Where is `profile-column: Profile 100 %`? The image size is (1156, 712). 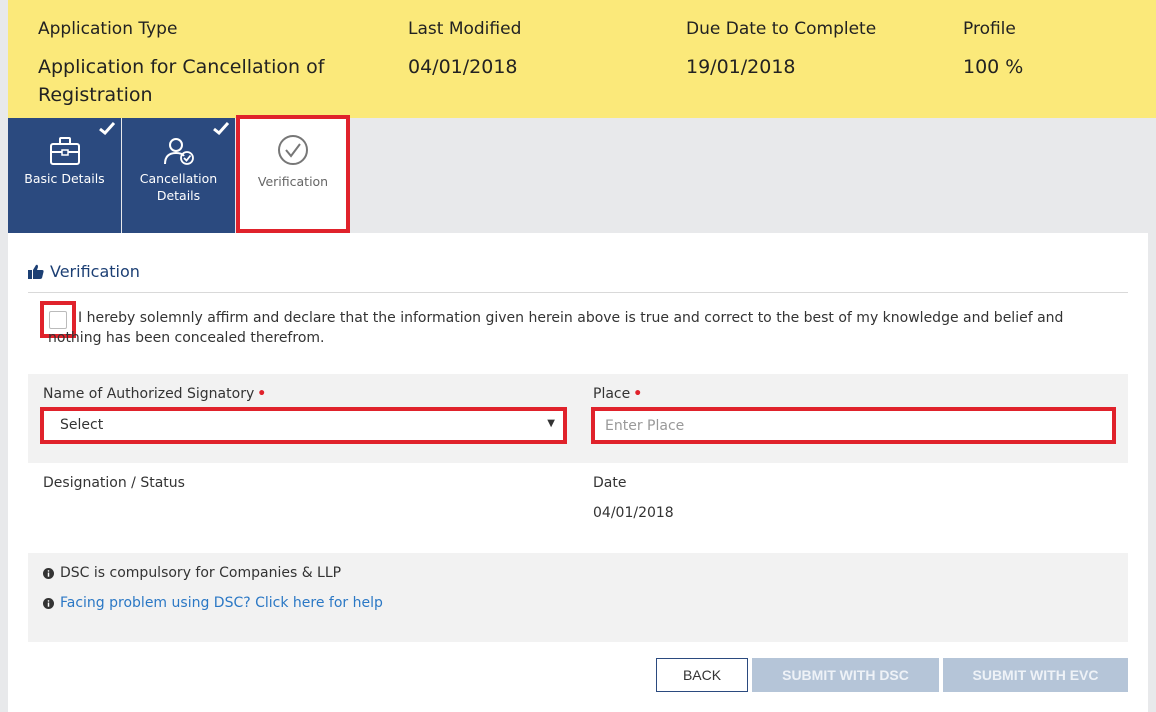
profile-column: Profile 100 % is located at coordinates (993, 49).